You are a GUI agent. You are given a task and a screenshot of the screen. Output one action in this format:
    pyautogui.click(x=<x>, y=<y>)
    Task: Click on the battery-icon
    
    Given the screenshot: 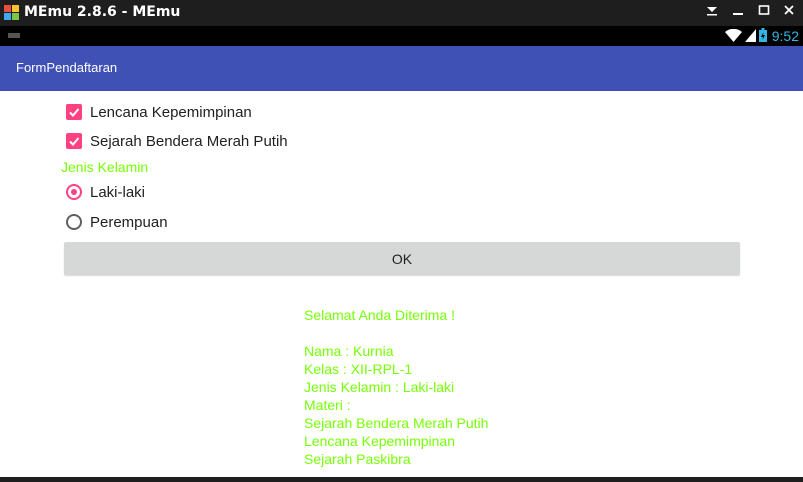 What is the action you would take?
    pyautogui.click(x=762, y=36)
    